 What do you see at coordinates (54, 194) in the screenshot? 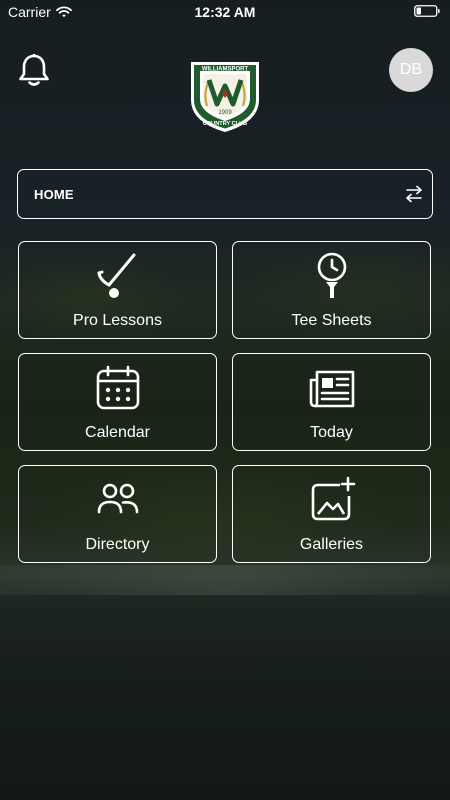
I see `home-selector-label: HOME` at bounding box center [54, 194].